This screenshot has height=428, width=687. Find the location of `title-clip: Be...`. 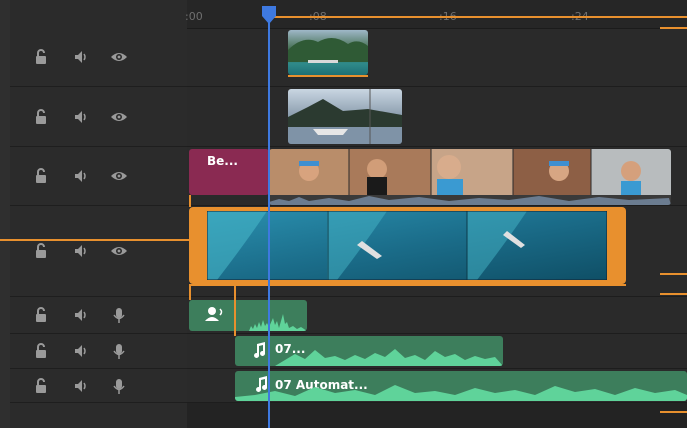

title-clip: Be... is located at coordinates (229, 172).